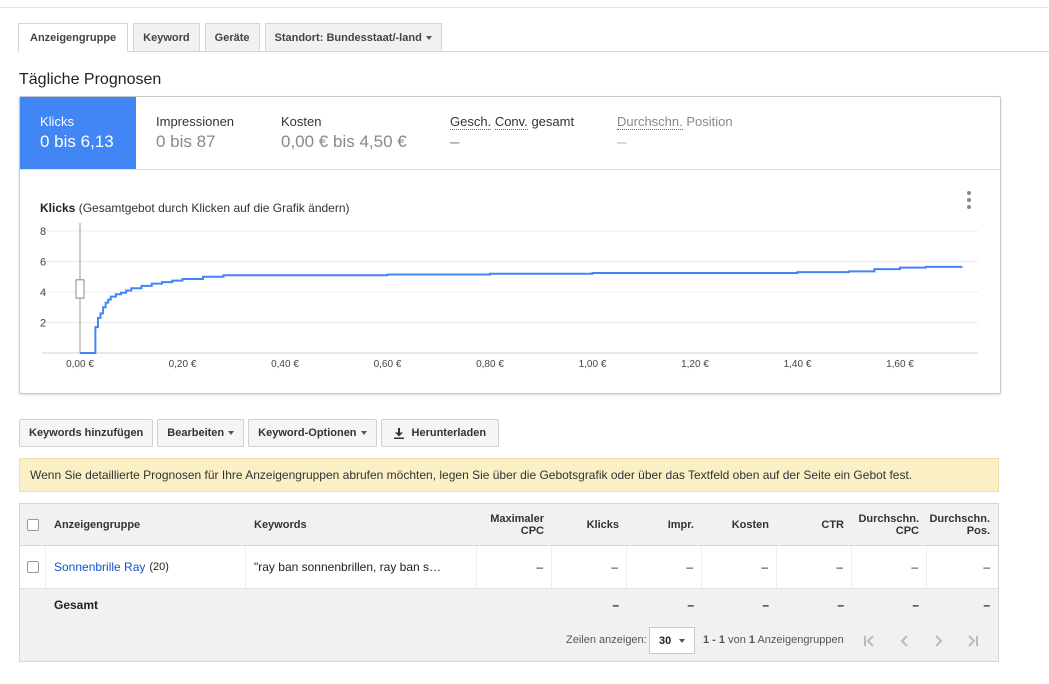 The image size is (1049, 684). Describe the element at coordinates (146, 567) in the screenshot. I see `group-cell: Sonnenbrille Ray (20)` at that location.